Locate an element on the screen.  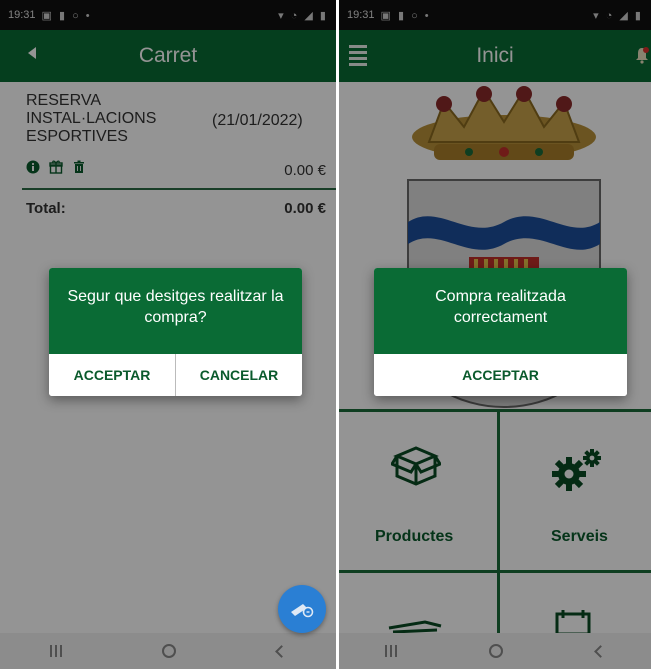
payment-fab is located at coordinates (302, 609).